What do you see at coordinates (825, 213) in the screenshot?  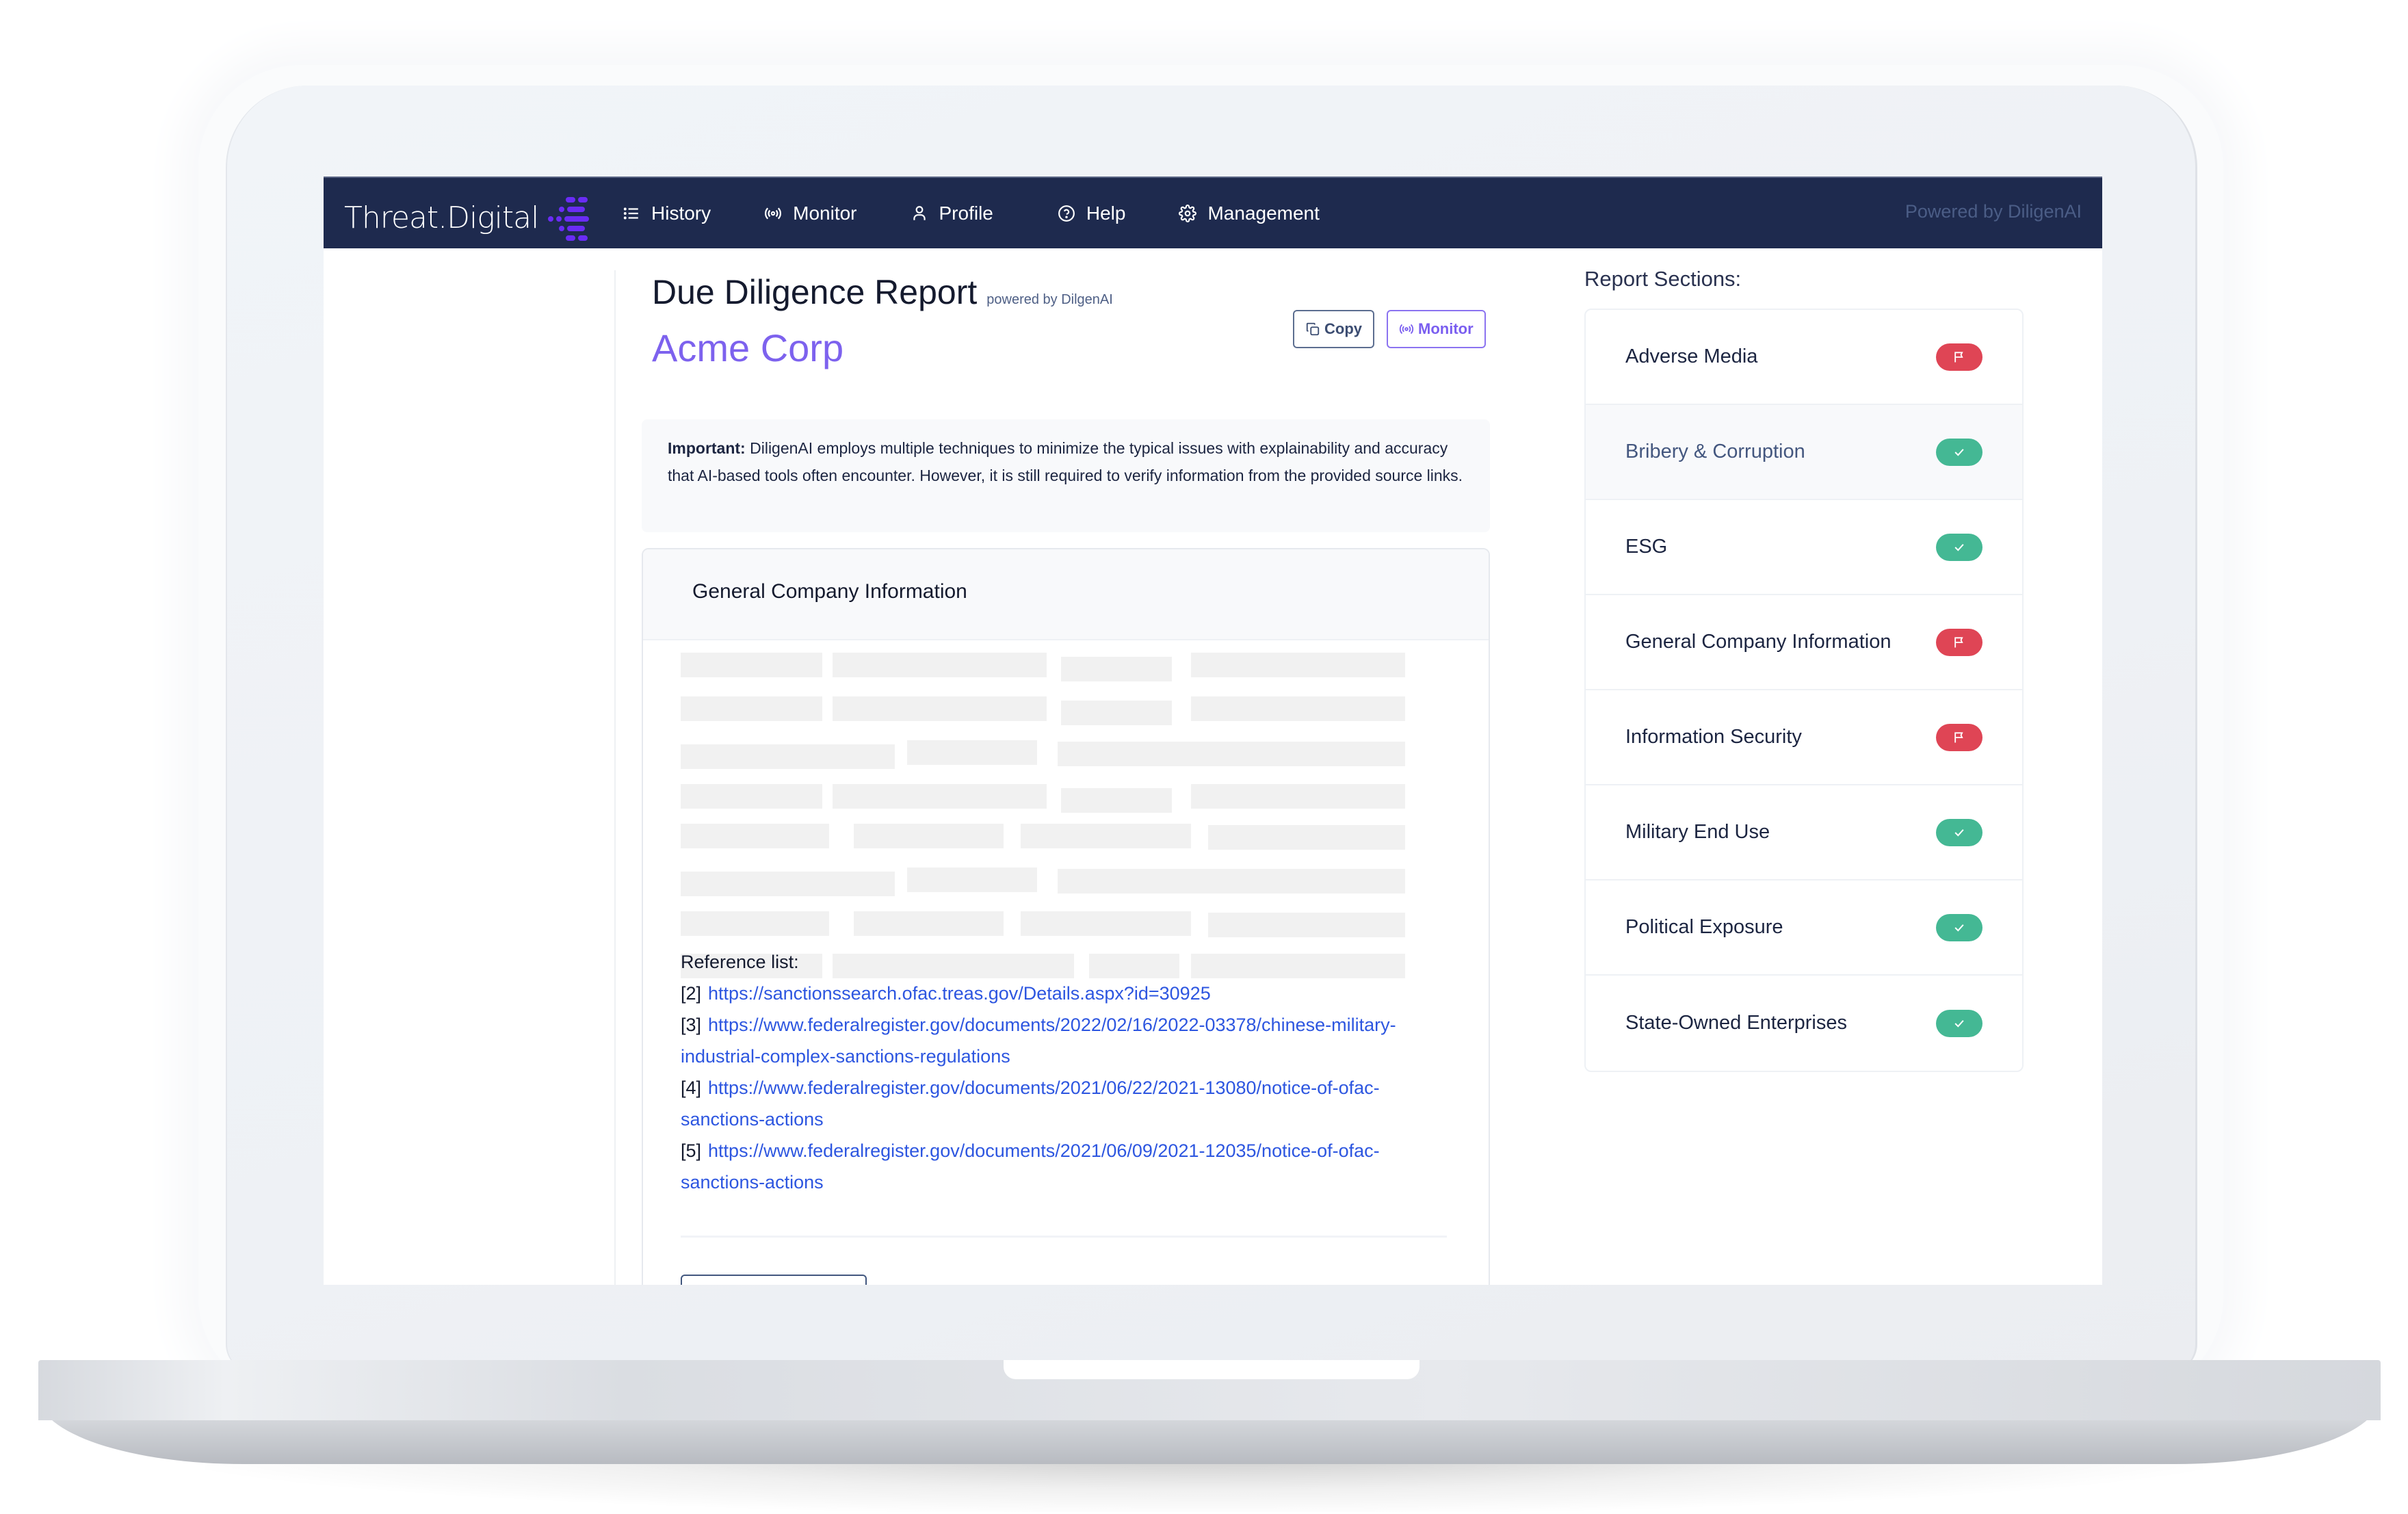 I see `nav-monitor-label: Monitor` at bounding box center [825, 213].